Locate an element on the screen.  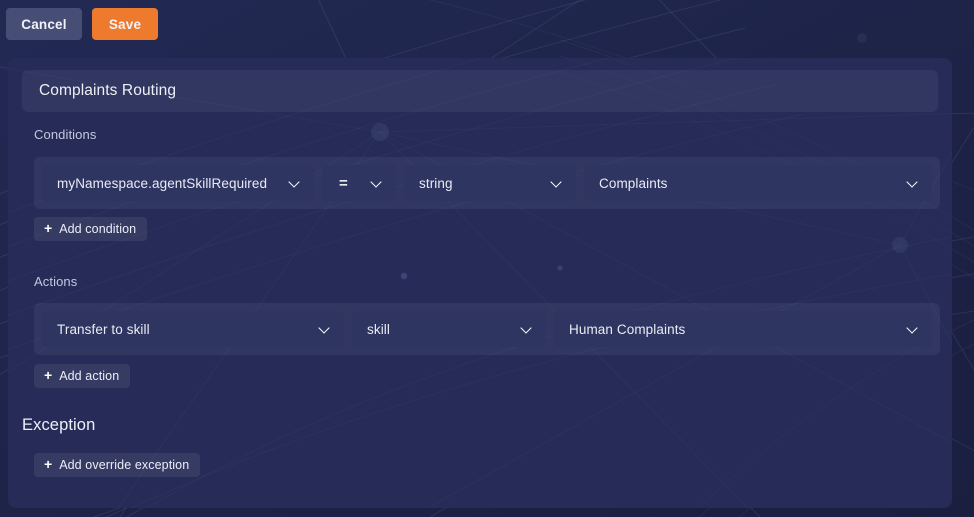
condition-field-value: myNamespace.agentSkillRequired is located at coordinates (162, 183).